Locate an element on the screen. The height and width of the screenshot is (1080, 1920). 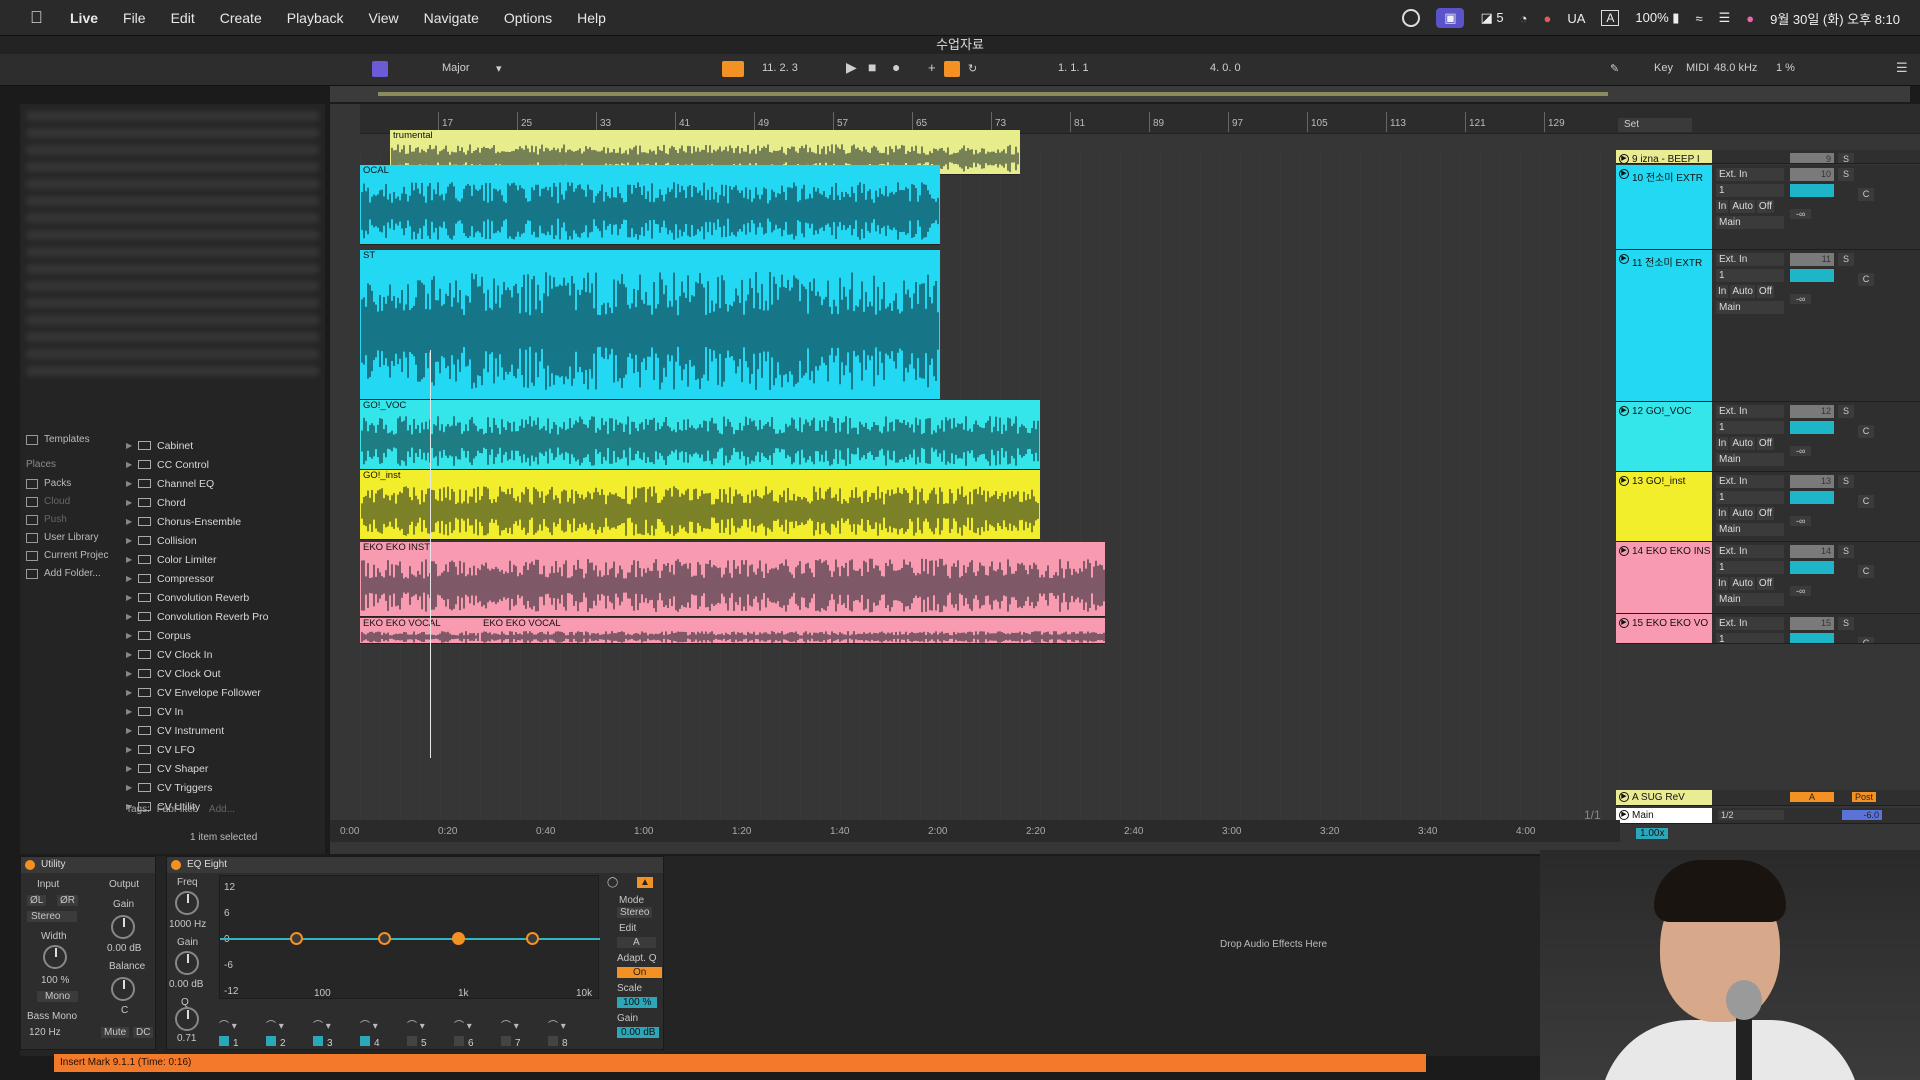
eq-band-toggle: ⌒ ▾ 3 is located at coordinates (333, 1033).